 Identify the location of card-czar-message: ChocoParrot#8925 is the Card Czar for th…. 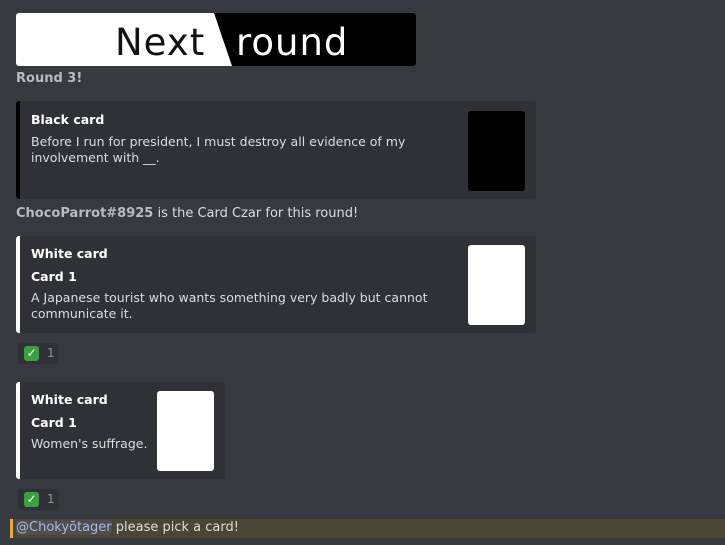
(187, 213).